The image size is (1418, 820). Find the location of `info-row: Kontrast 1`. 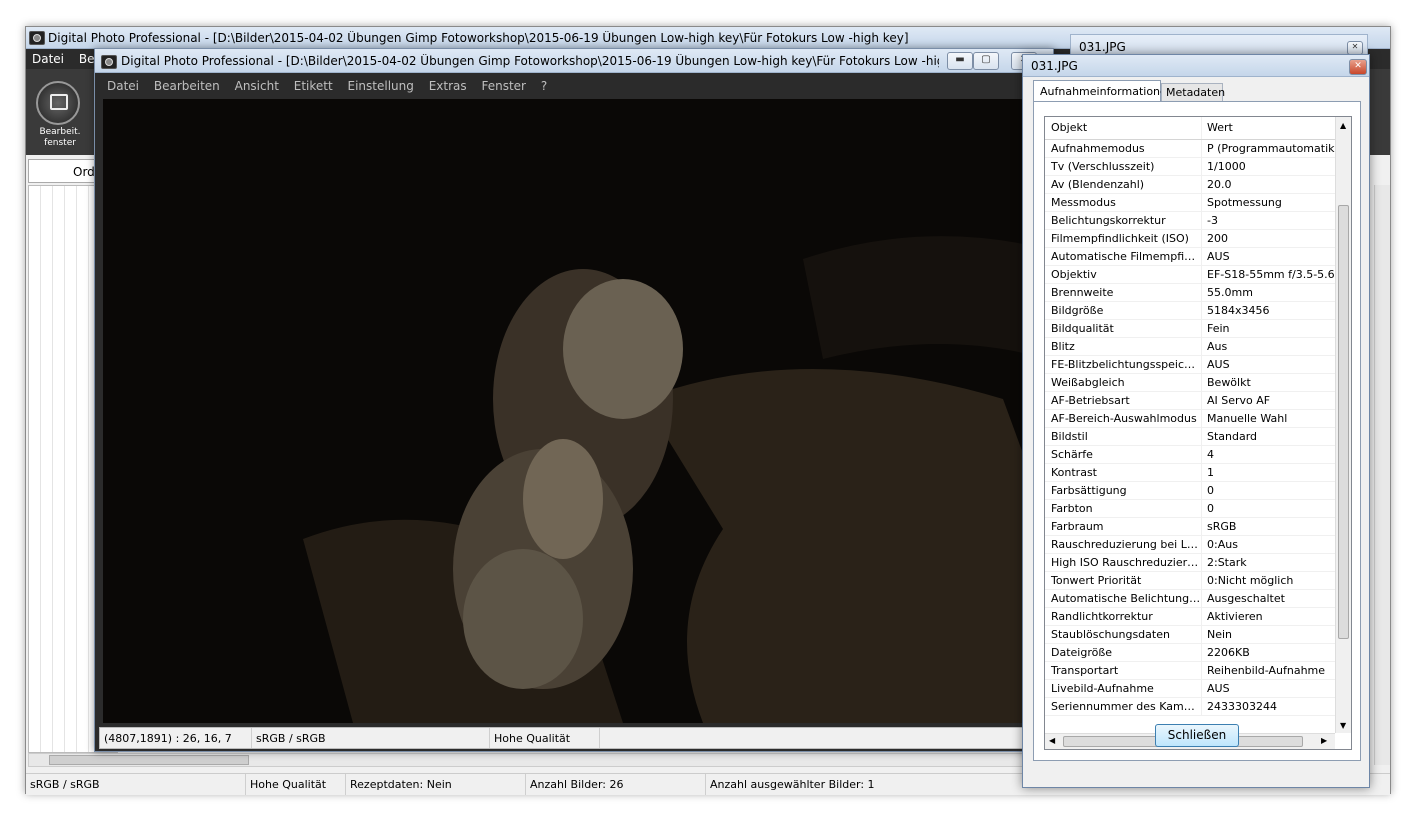

info-row: Kontrast 1 is located at coordinates (1198, 473).